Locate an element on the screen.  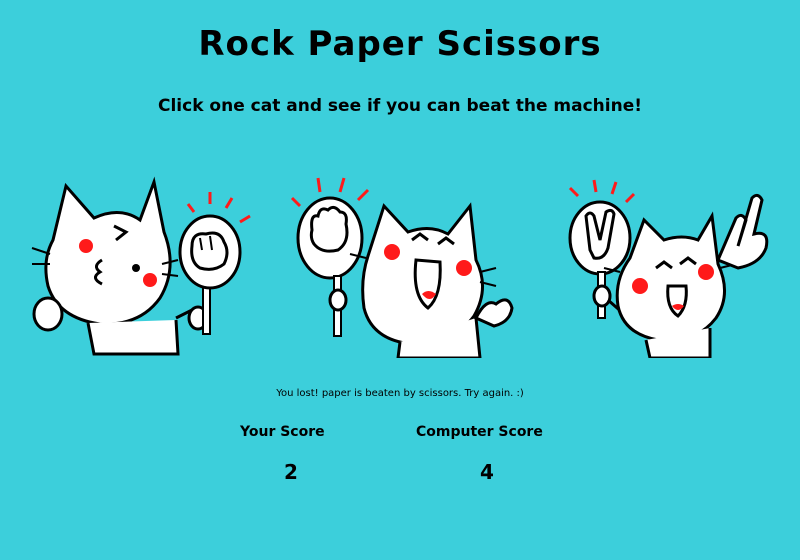
rock-choice-button is located at coordinates (143, 263).